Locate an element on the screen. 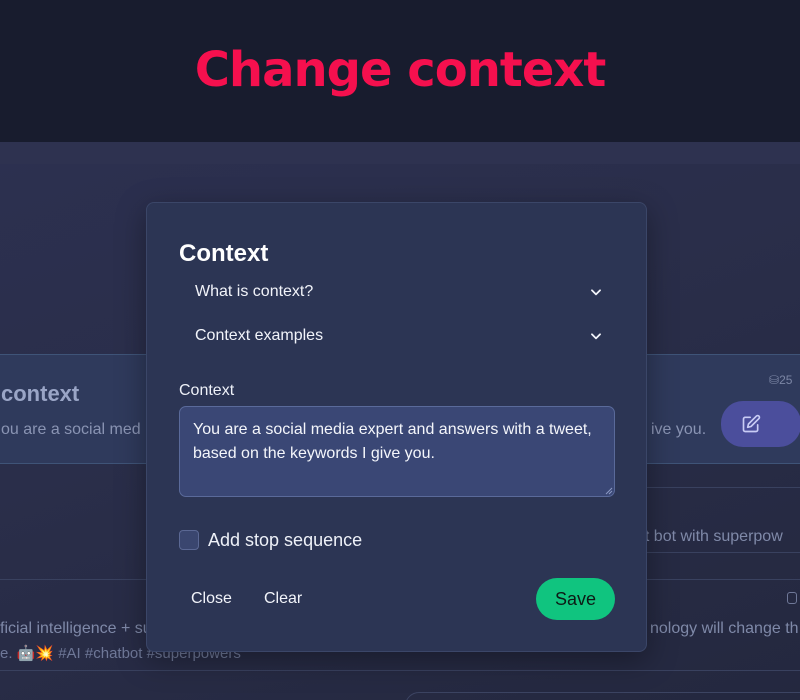  page-title: Change context is located at coordinates (400, 70).